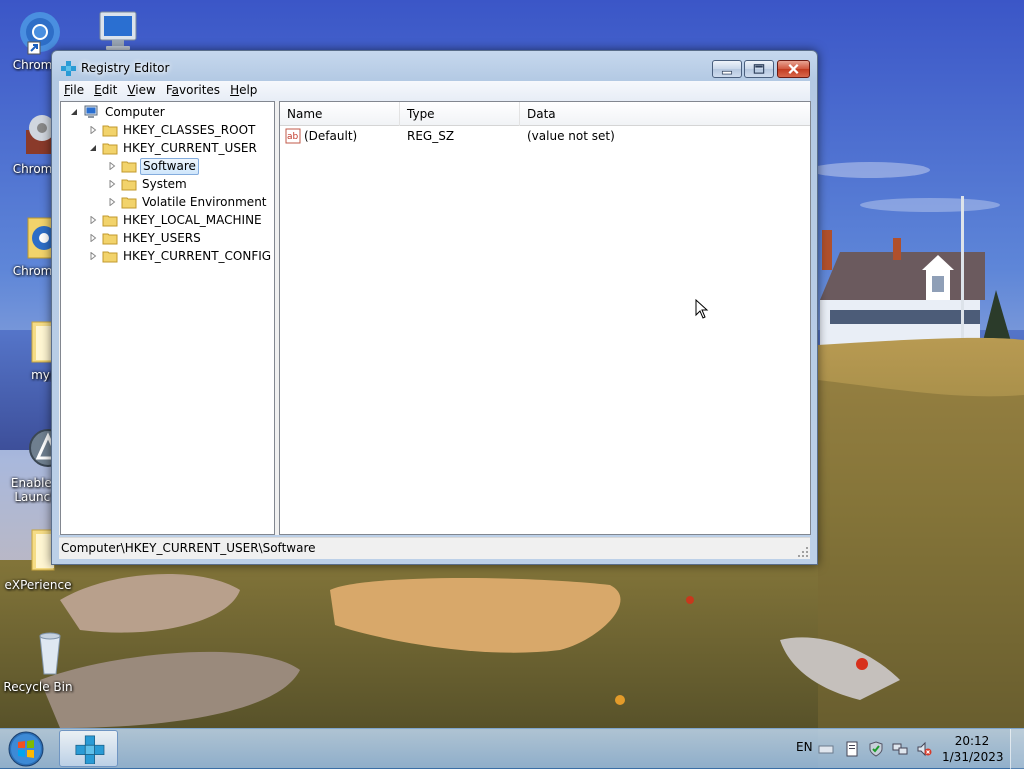 This screenshot has height=769, width=1024. What do you see at coordinates (434, 66) in the screenshot?
I see `title-bar: Registry Editor` at bounding box center [434, 66].